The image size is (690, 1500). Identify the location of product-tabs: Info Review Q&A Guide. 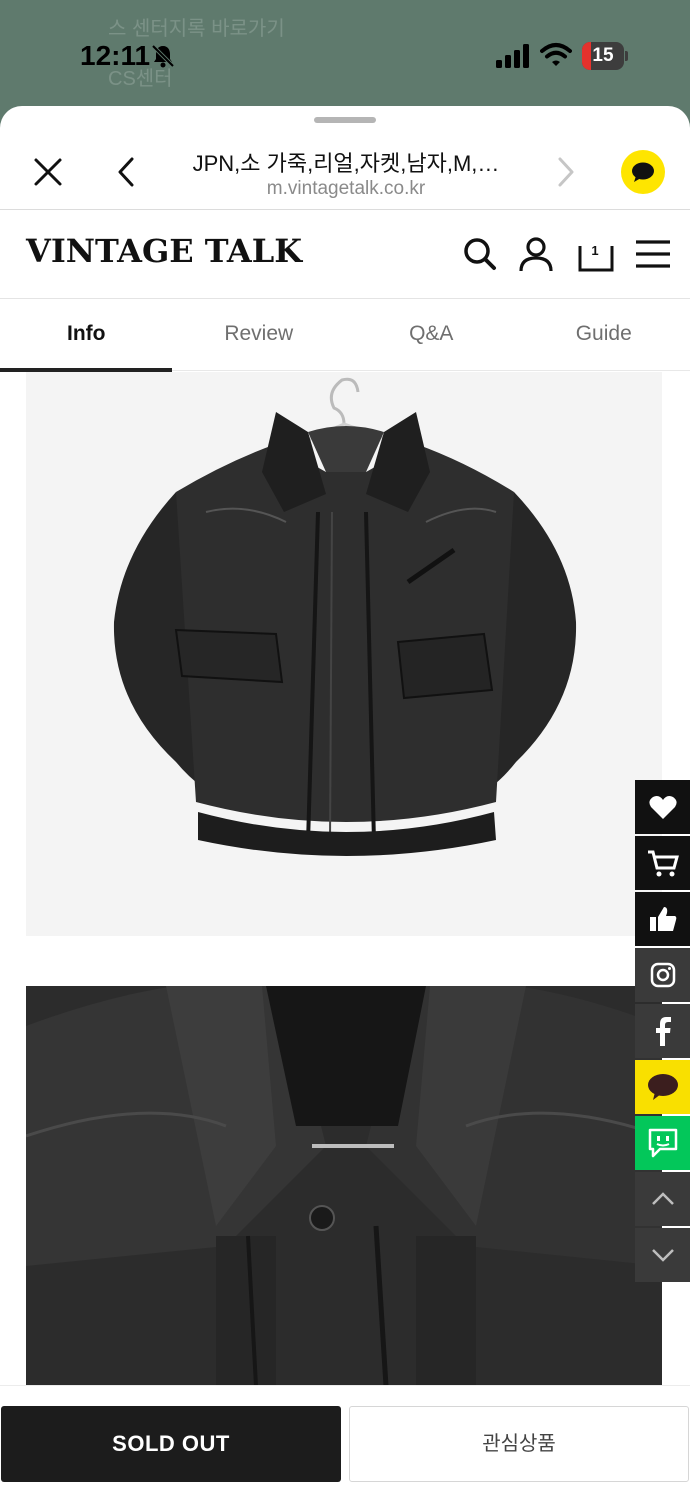
(345, 335).